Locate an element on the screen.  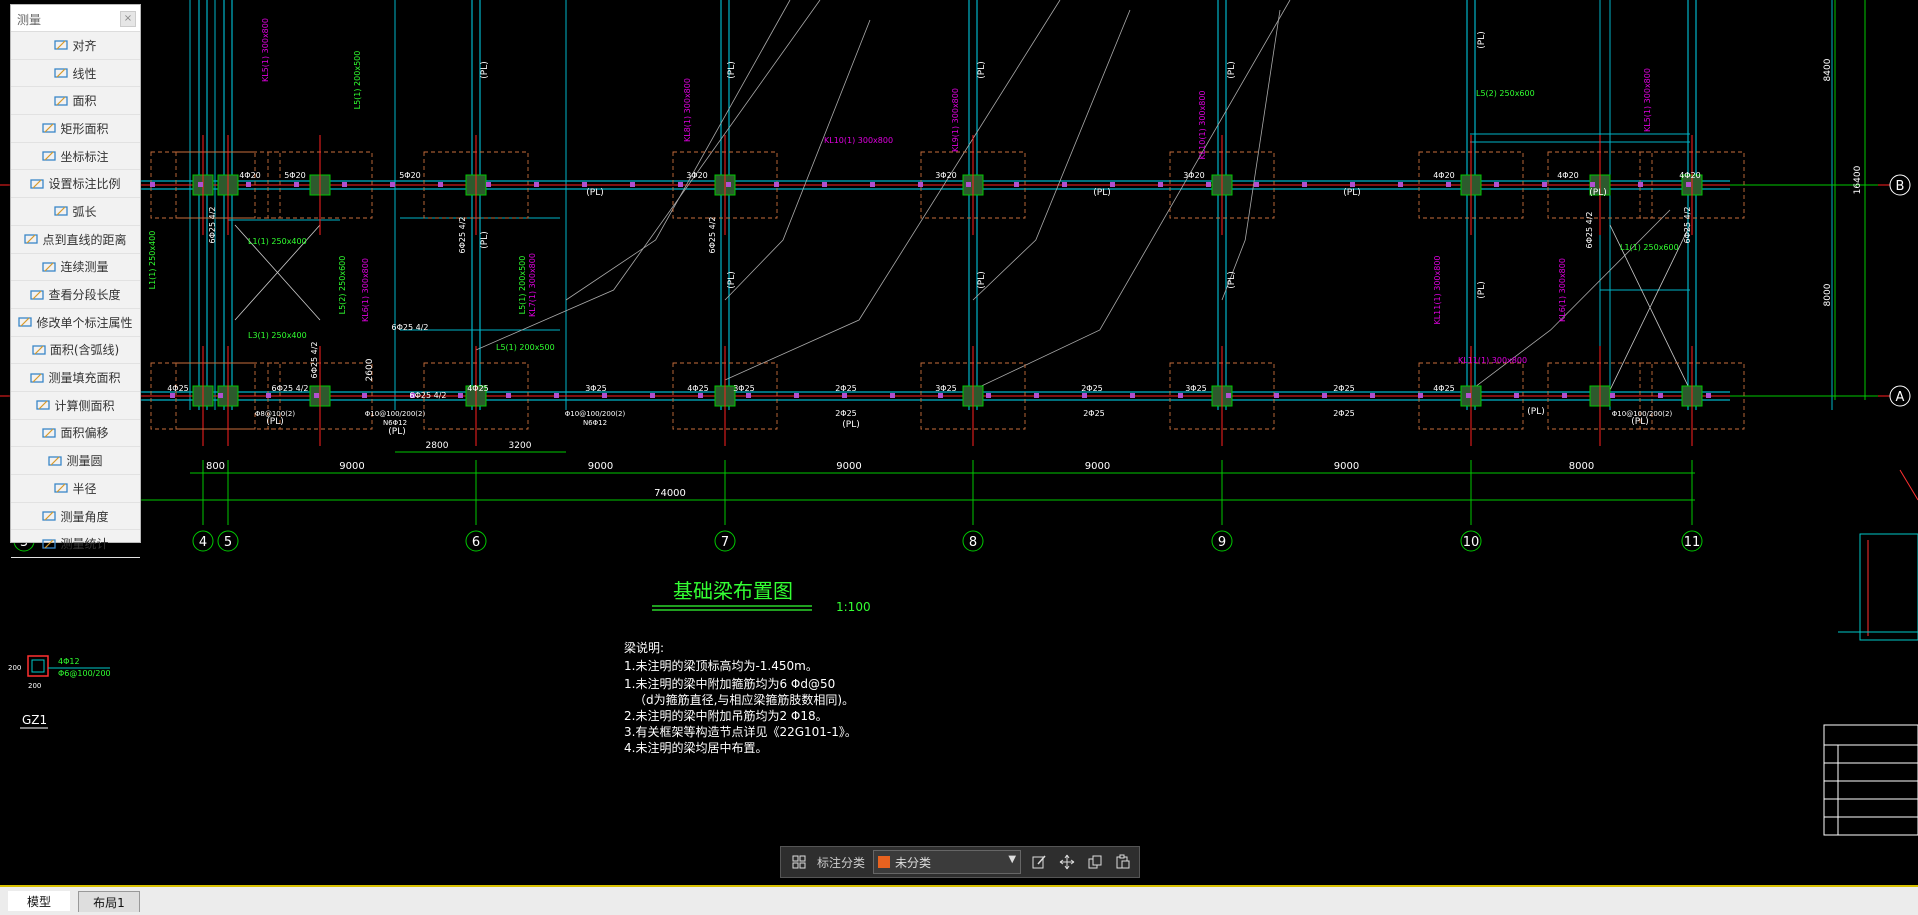
measure-tool-item: 连续测量 is located at coordinates (75, 268).